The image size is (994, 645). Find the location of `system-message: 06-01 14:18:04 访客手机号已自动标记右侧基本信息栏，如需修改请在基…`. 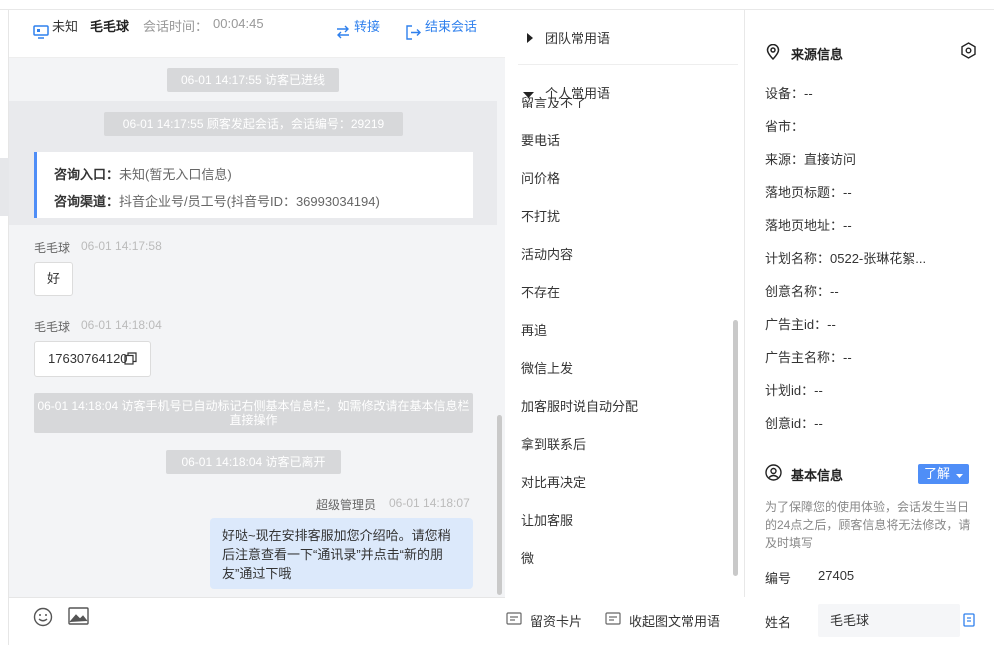

system-message: 06-01 14:18:04 访客手机号已自动标记右侧基本信息栏，如需修改请在基… is located at coordinates (253, 413).